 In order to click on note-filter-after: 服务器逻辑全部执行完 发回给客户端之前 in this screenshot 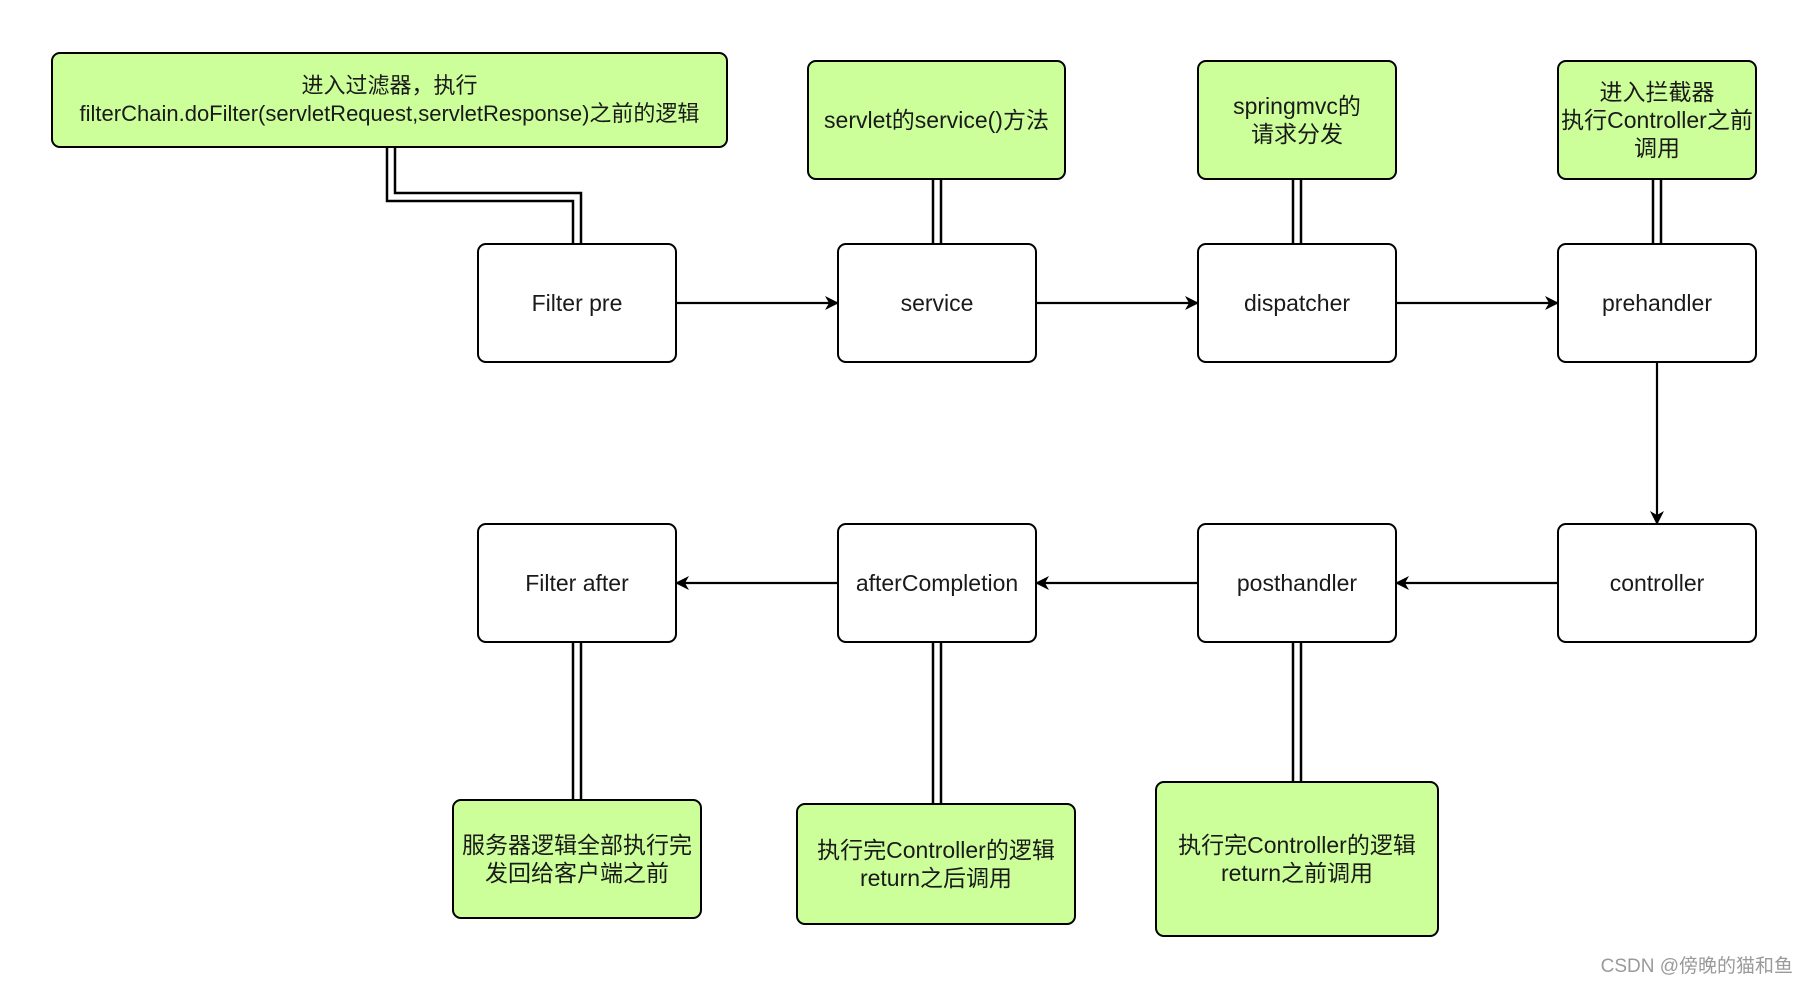, I will do `click(577, 859)`.